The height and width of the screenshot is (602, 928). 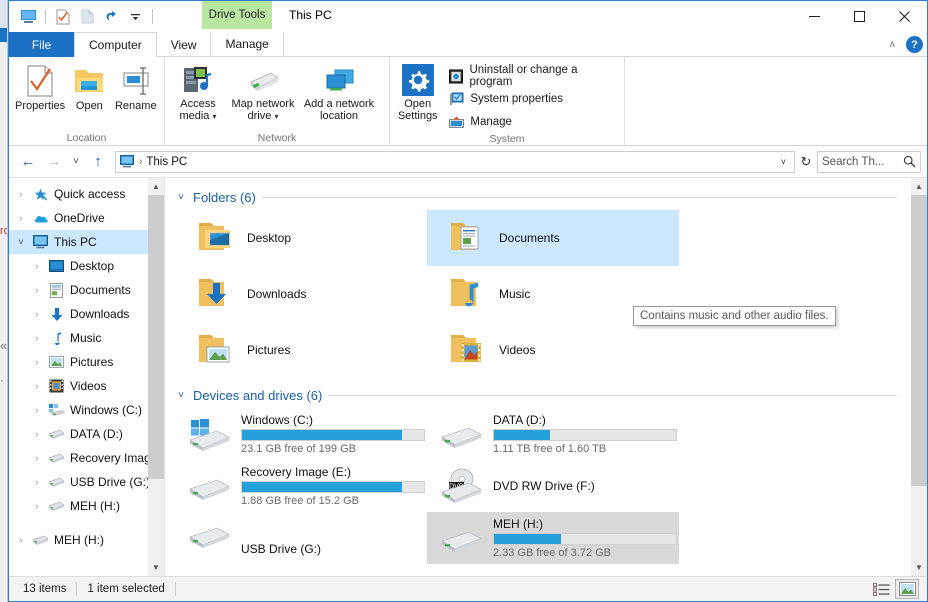 What do you see at coordinates (783, 162) in the screenshot?
I see `address-dropdown-icon: ˅` at bounding box center [783, 162].